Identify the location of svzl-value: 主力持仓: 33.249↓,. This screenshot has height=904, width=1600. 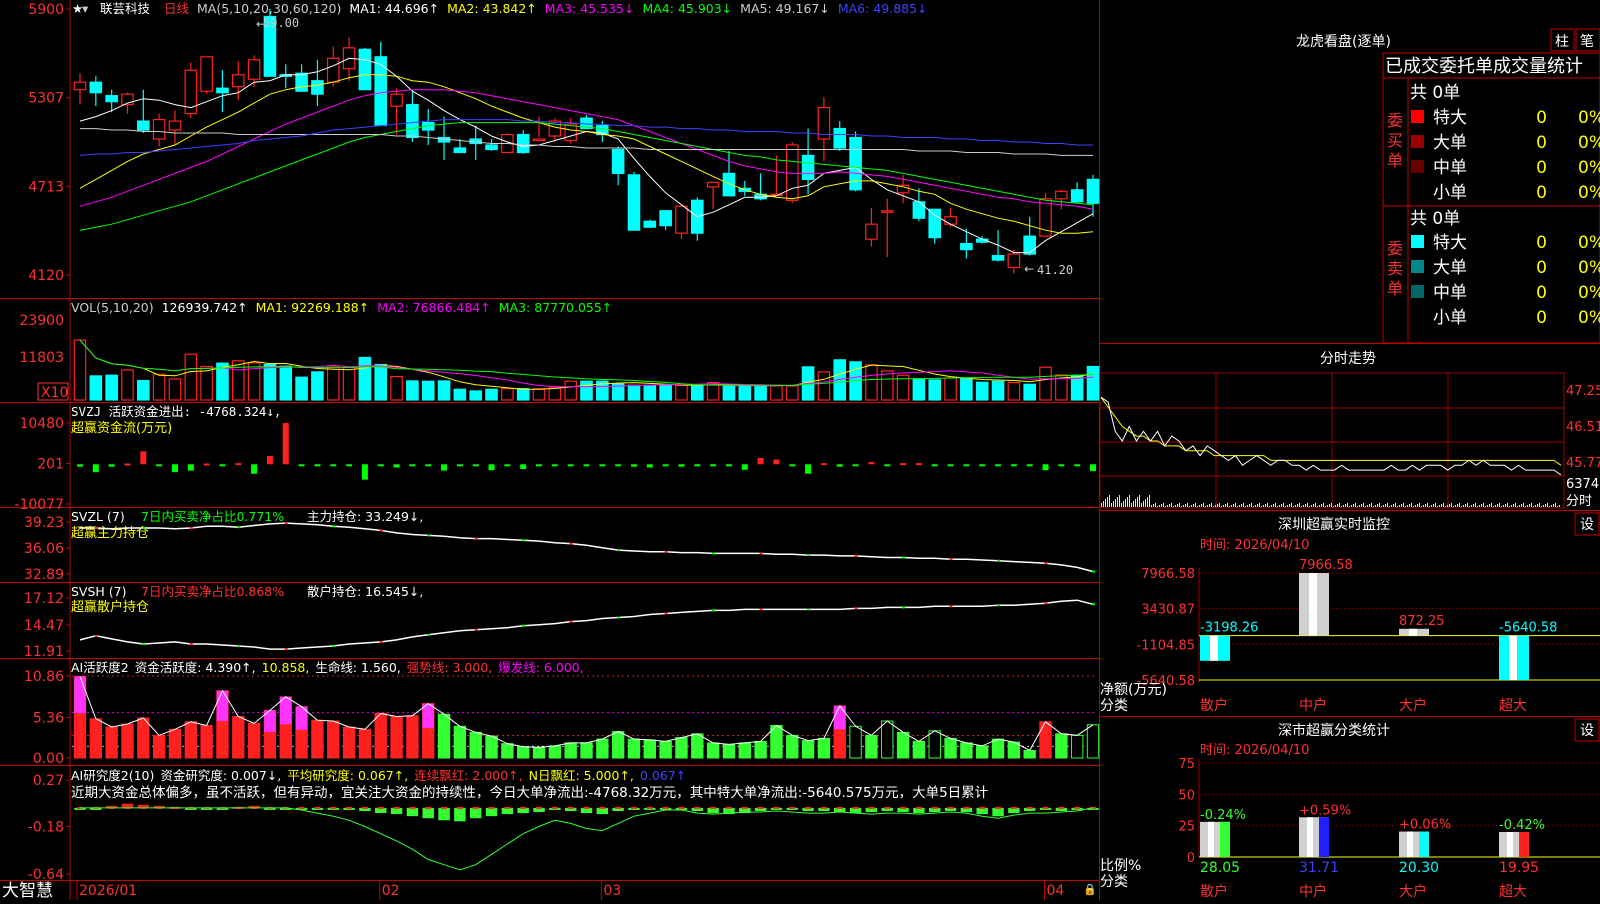
(365, 516).